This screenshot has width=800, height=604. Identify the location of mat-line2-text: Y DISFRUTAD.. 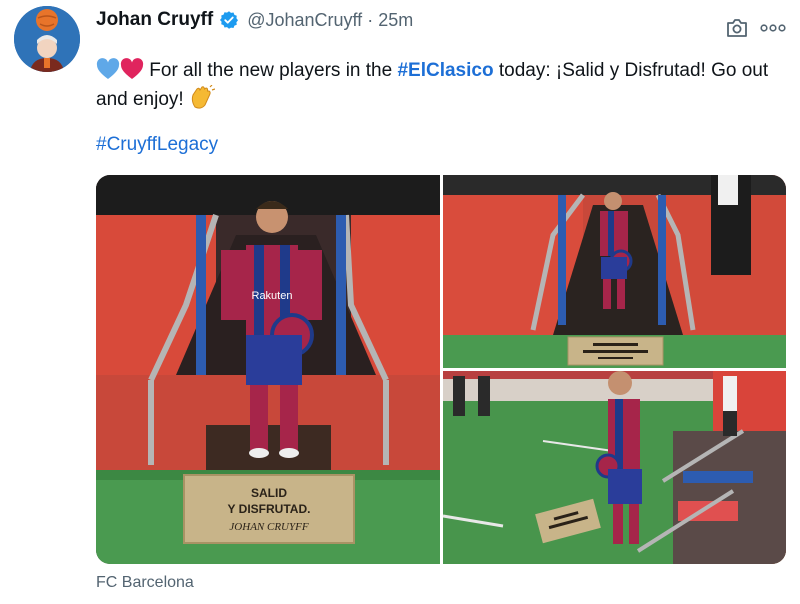
(269, 509).